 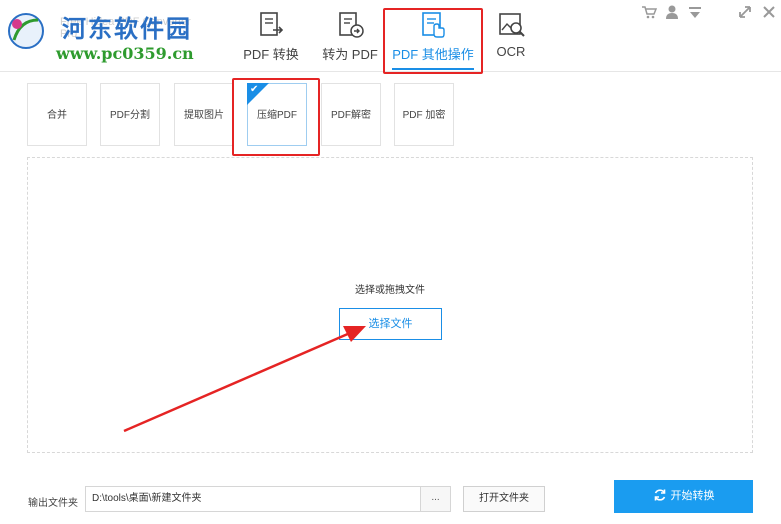 What do you see at coordinates (390, 290) in the screenshot?
I see `drop-hint: 选择或拖拽文件` at bounding box center [390, 290].